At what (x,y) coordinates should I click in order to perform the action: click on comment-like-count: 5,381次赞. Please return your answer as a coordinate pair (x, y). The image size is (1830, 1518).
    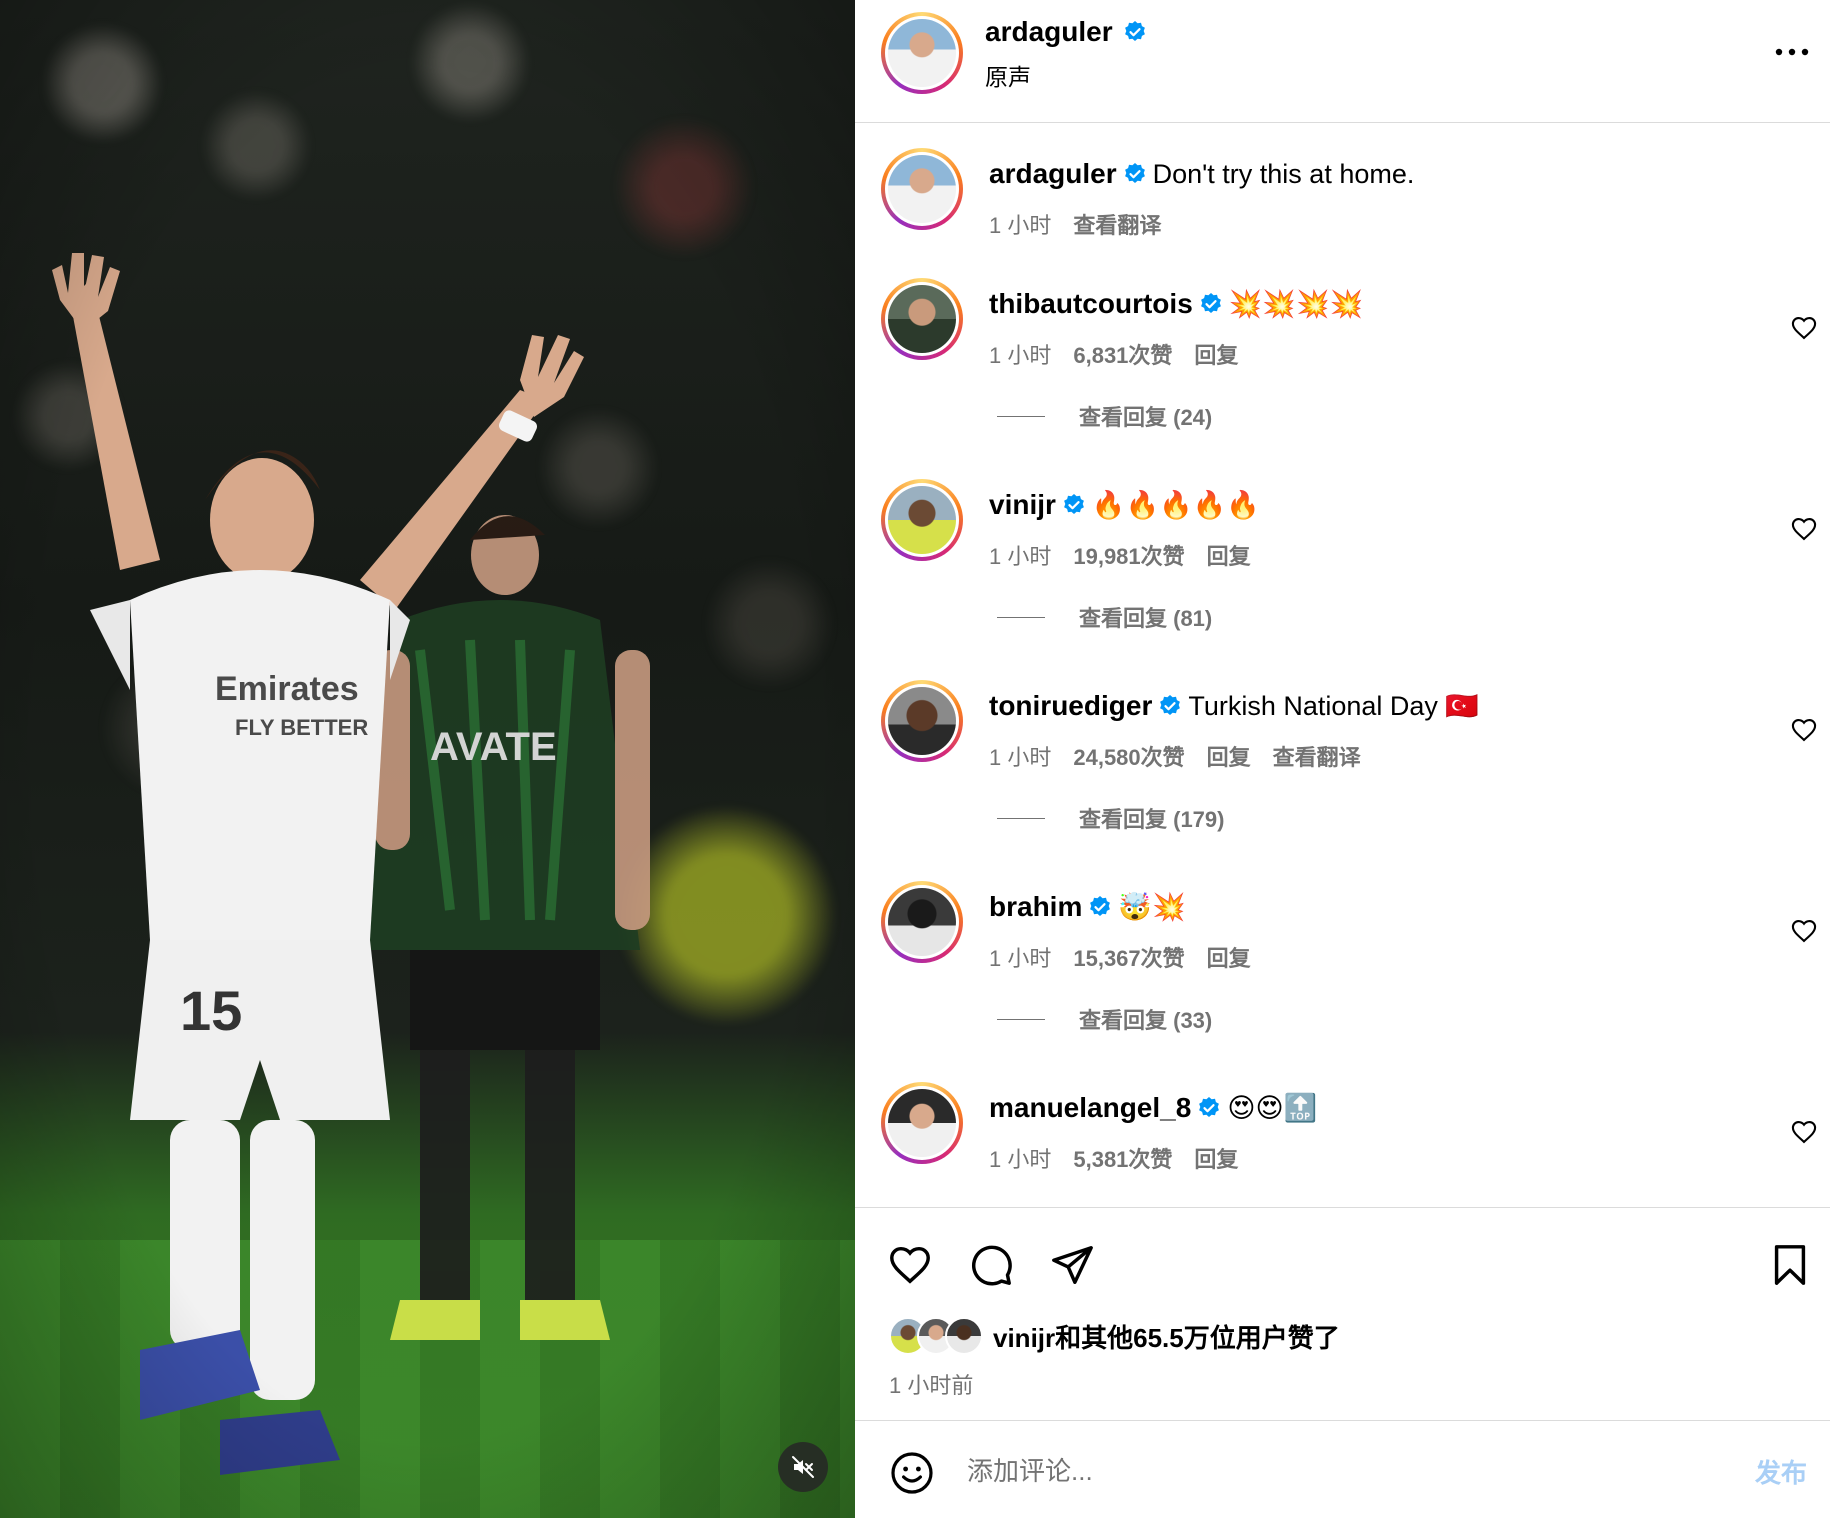
    Looking at the image, I should click on (1122, 1159).